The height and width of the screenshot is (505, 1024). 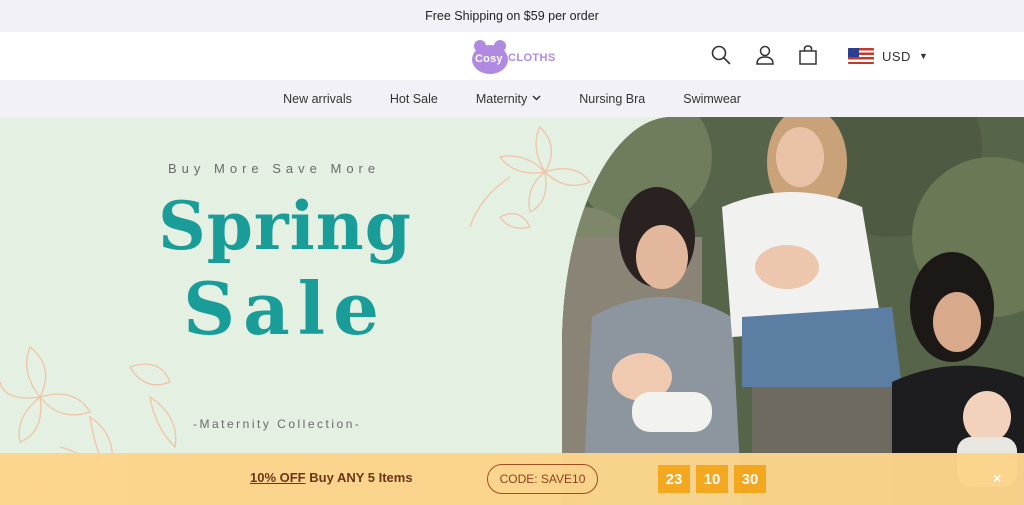 I want to click on promo-offer: Buy ANY 5 Items, so click(x=361, y=477).